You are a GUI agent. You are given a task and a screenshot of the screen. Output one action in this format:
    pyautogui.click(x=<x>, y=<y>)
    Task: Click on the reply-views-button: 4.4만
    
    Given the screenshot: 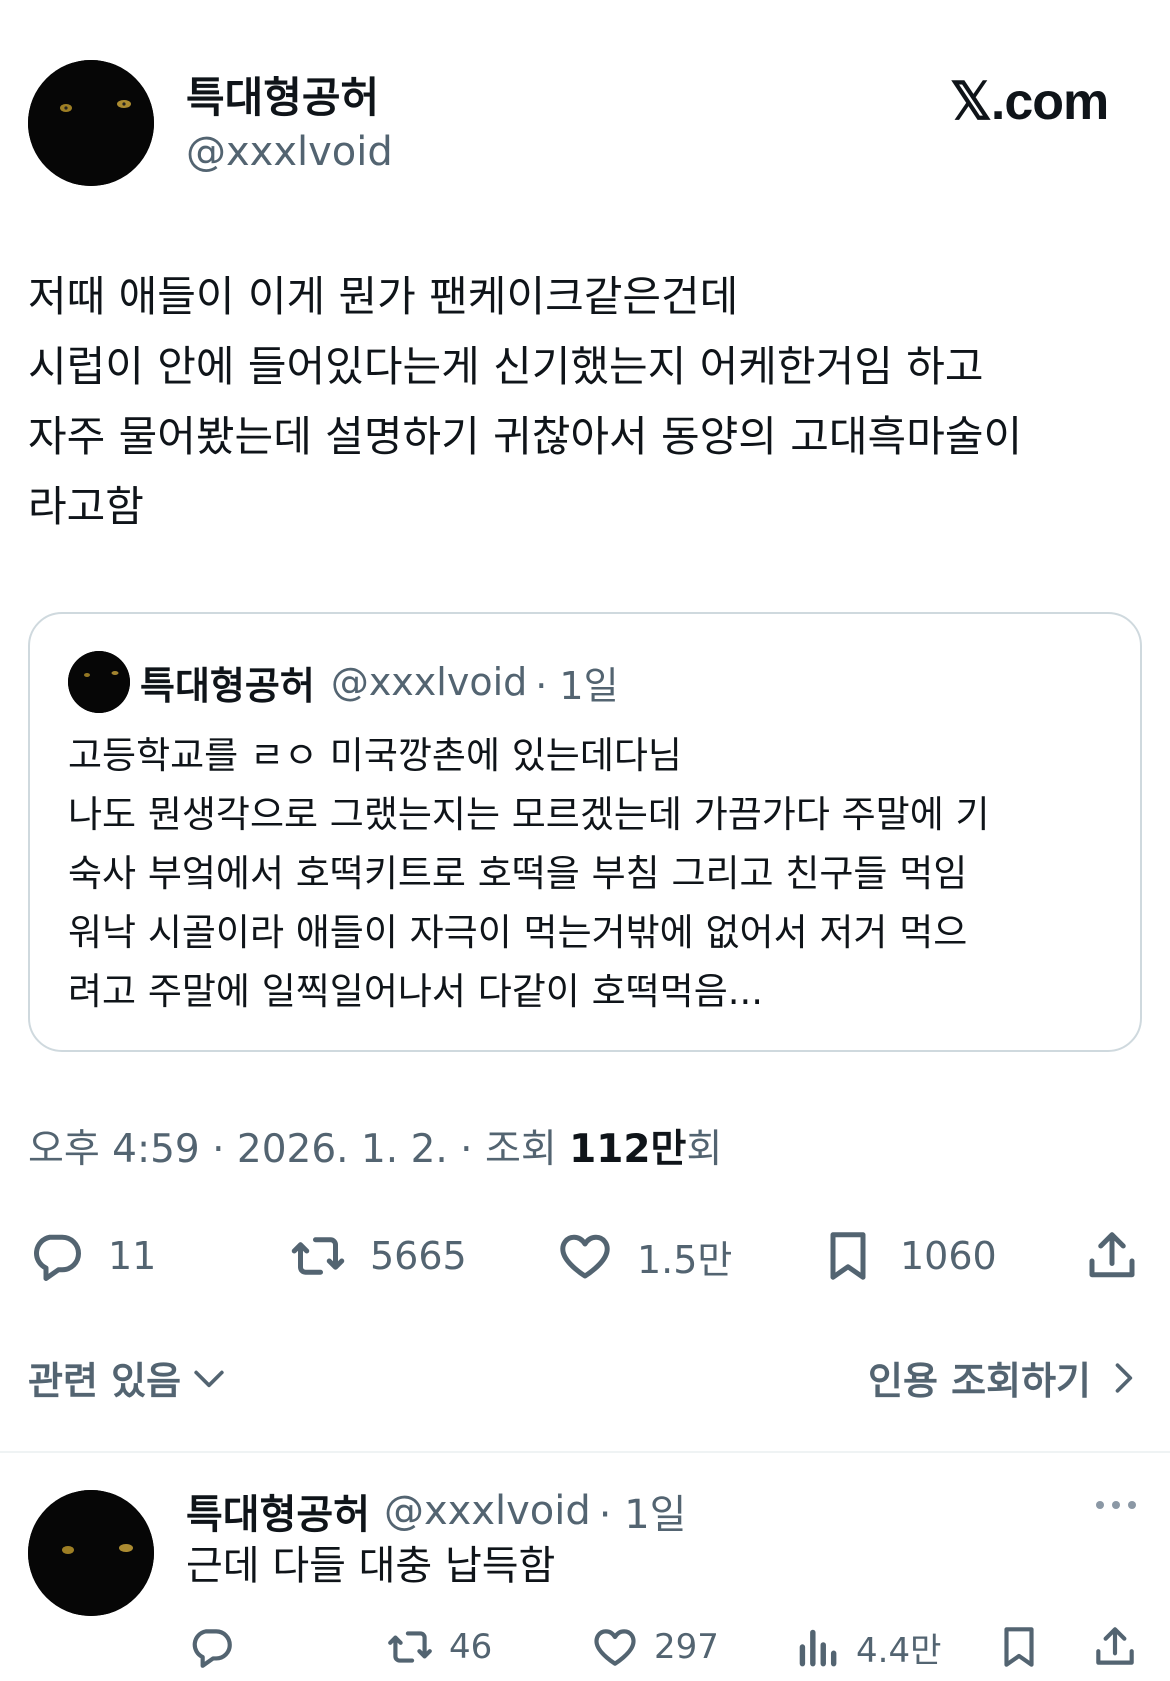 What is the action you would take?
    pyautogui.click(x=866, y=1647)
    